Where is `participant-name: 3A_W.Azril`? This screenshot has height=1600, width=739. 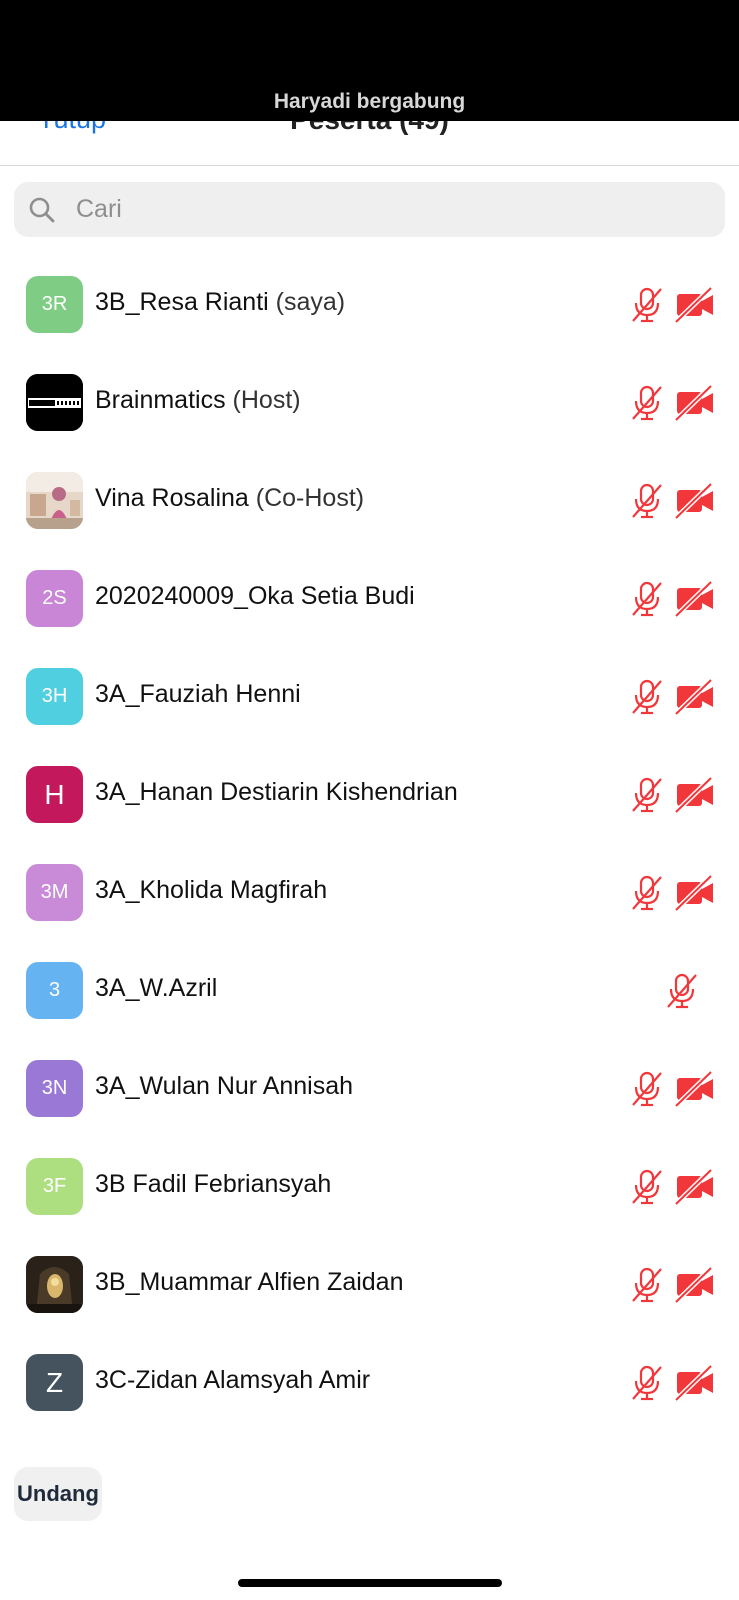 participant-name: 3A_W.Azril is located at coordinates (156, 988).